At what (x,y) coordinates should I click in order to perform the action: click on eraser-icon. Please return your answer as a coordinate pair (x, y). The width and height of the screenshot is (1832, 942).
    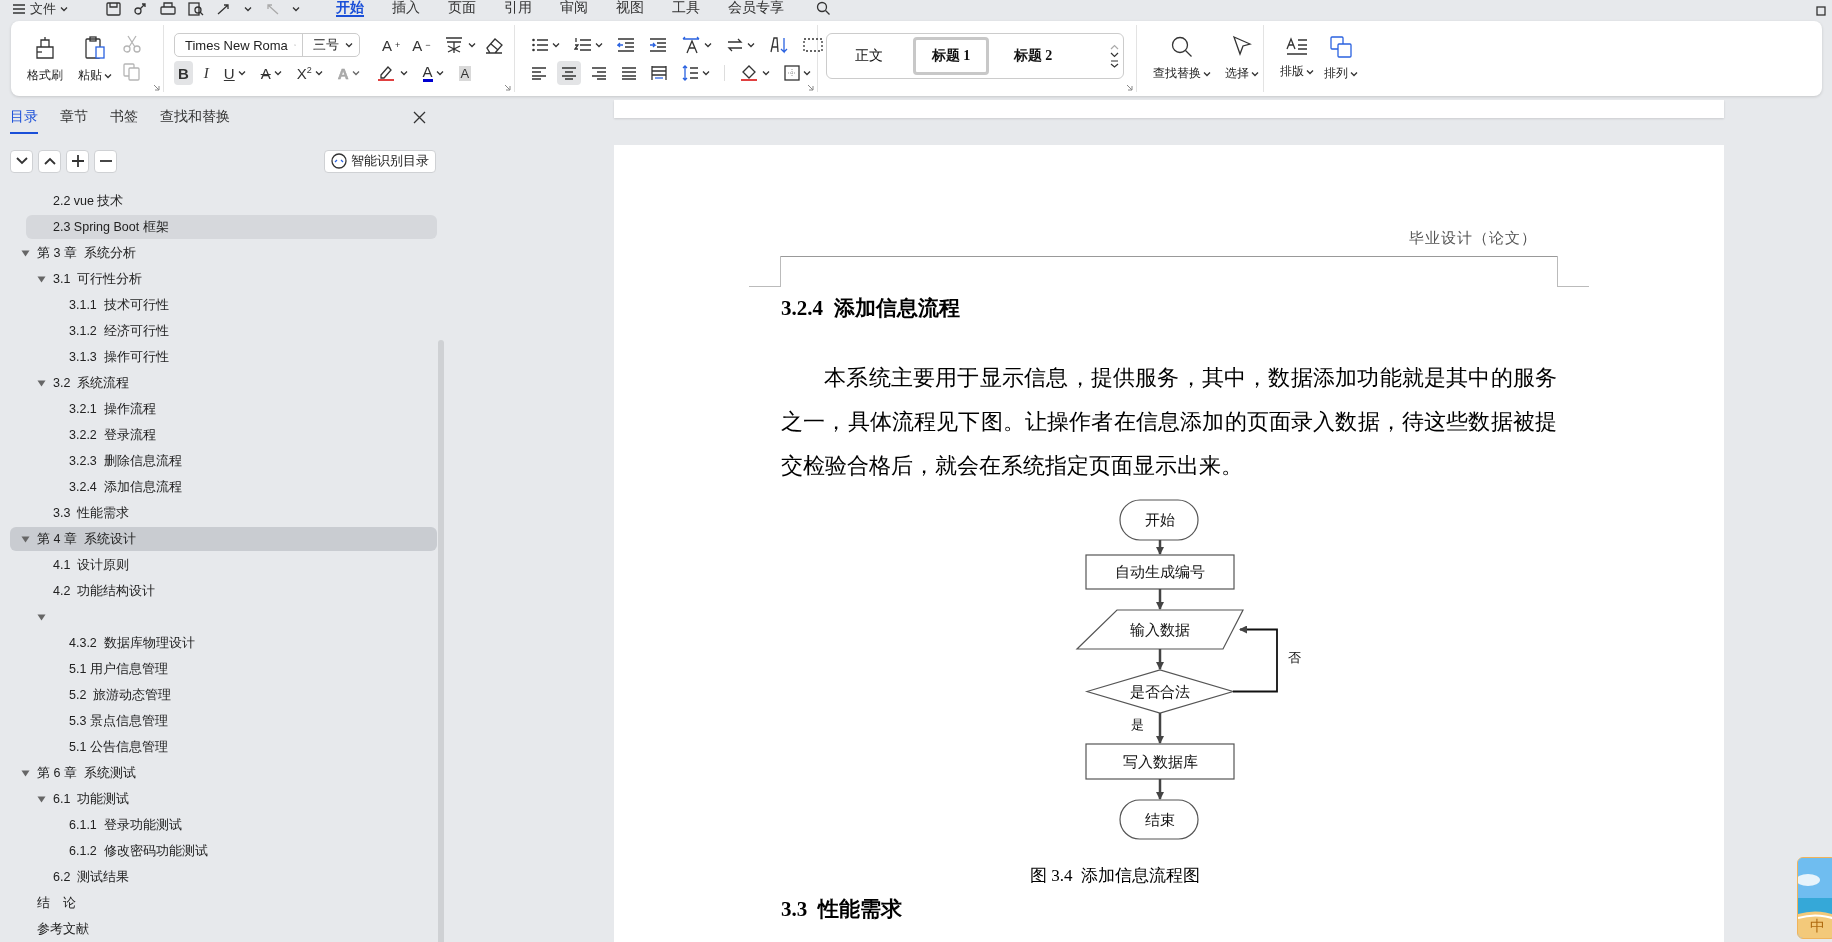
    Looking at the image, I should click on (493, 45).